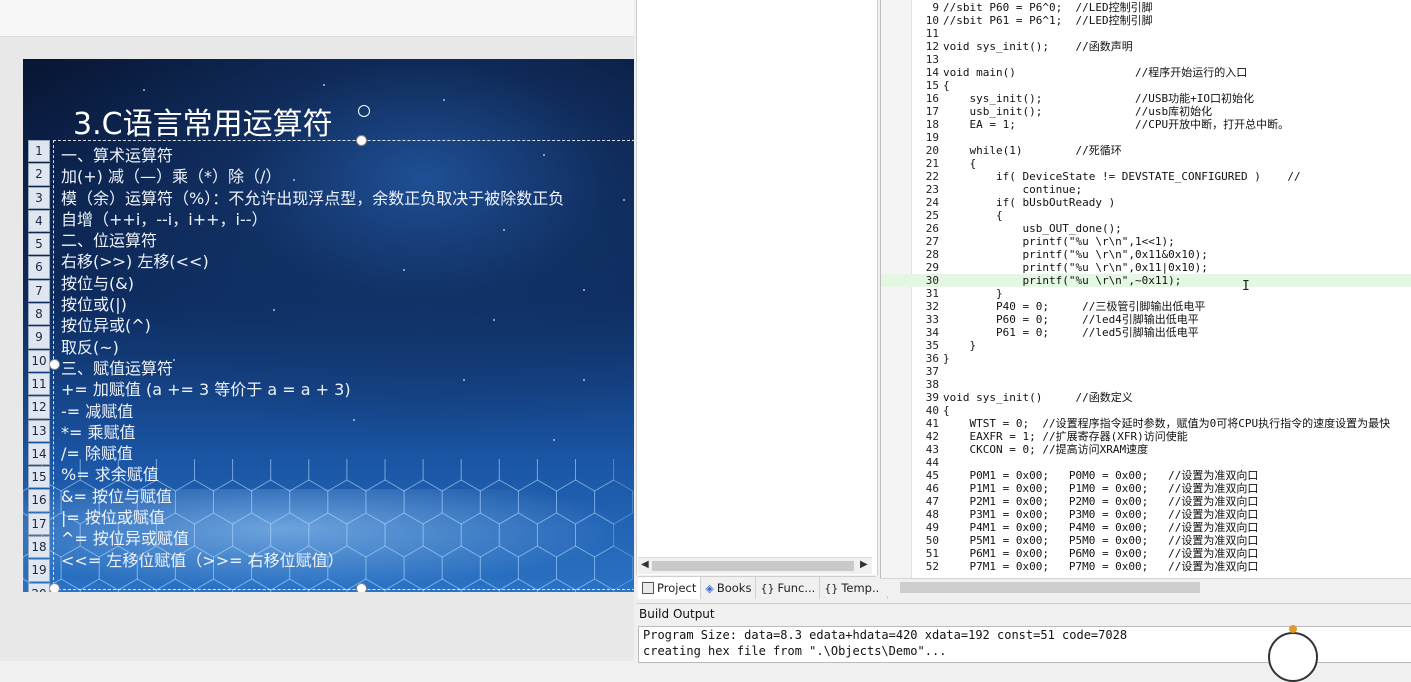 The height and width of the screenshot is (682, 1411). Describe the element at coordinates (347, 304) in the screenshot. I see `slide-text-line: 按位或(|)` at that location.